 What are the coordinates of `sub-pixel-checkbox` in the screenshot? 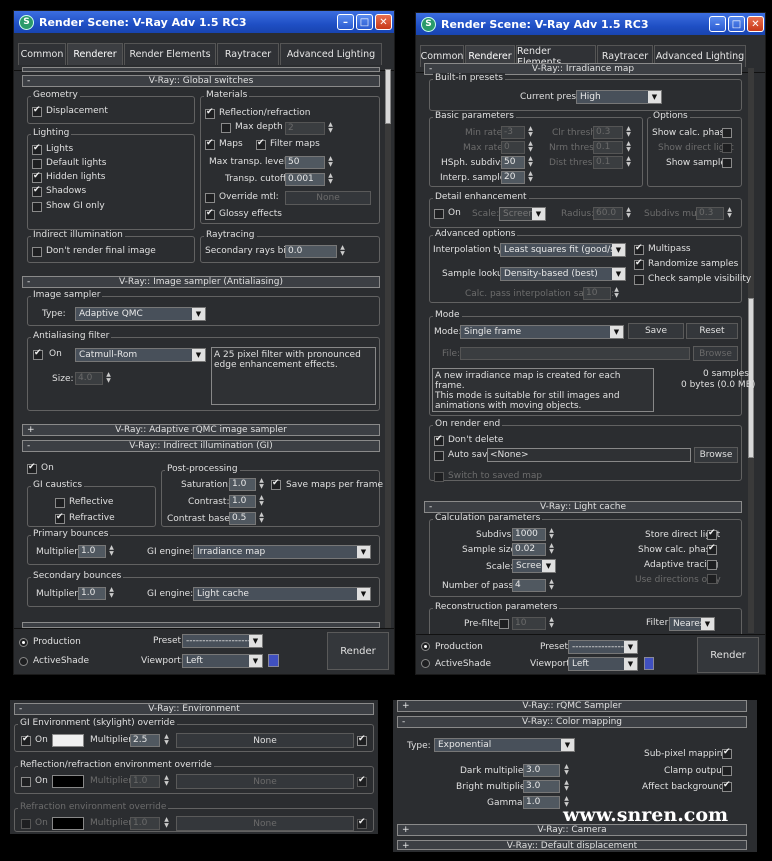 It's located at (727, 753).